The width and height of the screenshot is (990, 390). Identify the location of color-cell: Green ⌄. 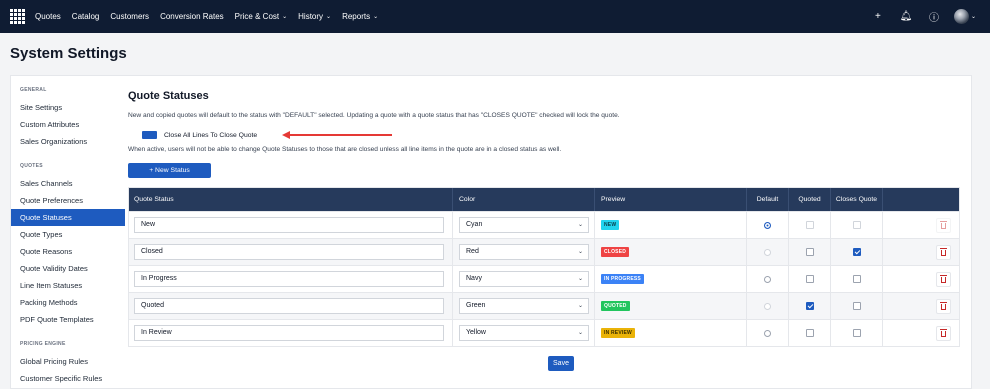
(523, 306).